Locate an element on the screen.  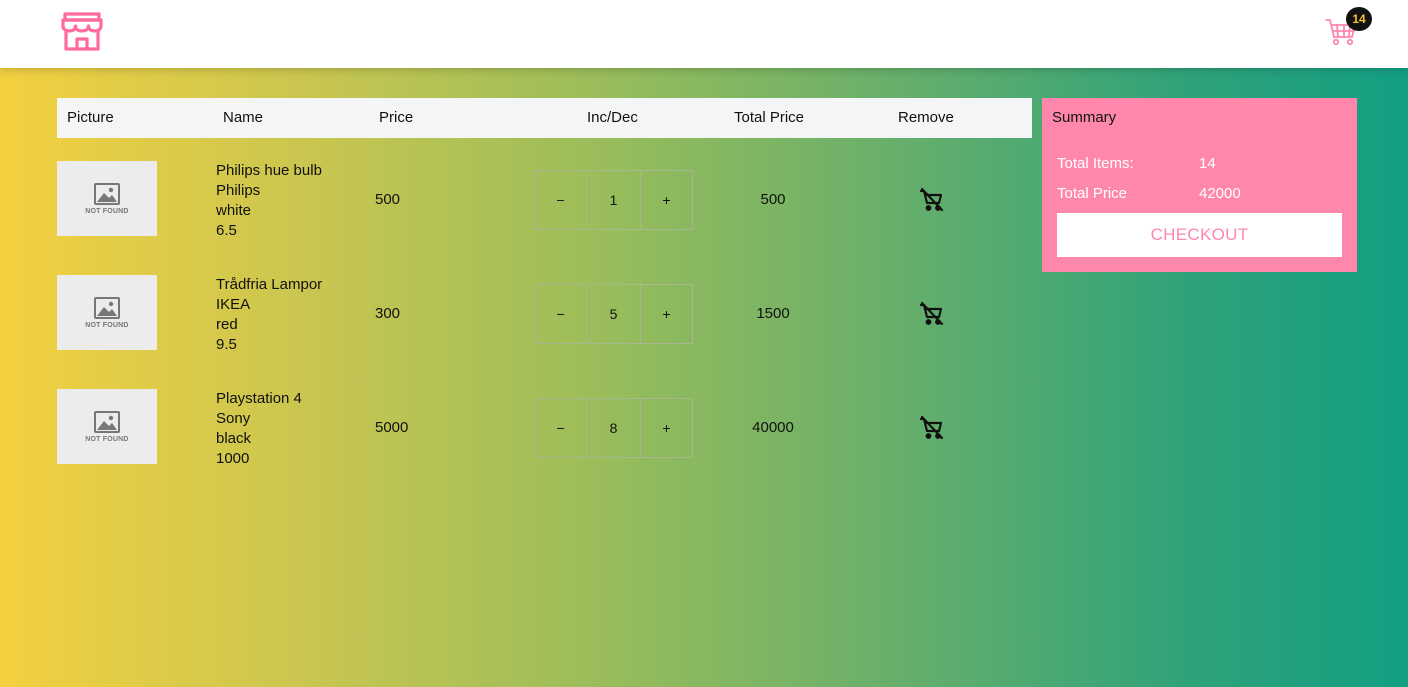
product-color: red is located at coordinates (227, 324).